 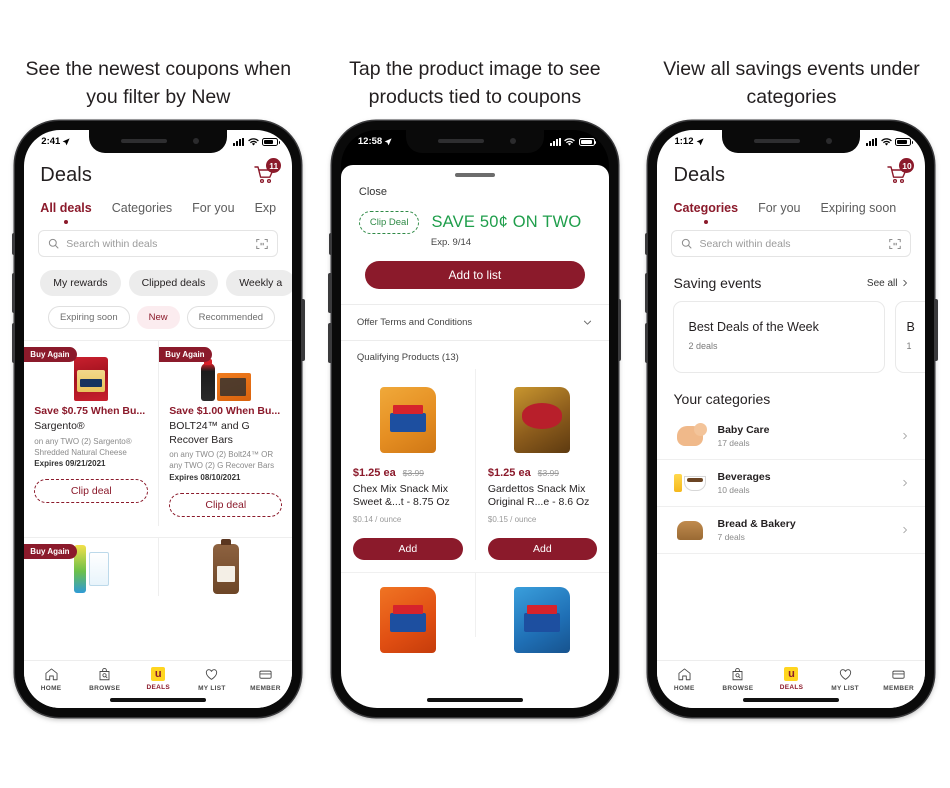 I want to click on saving-event-count: 2 deals, so click(x=703, y=345).